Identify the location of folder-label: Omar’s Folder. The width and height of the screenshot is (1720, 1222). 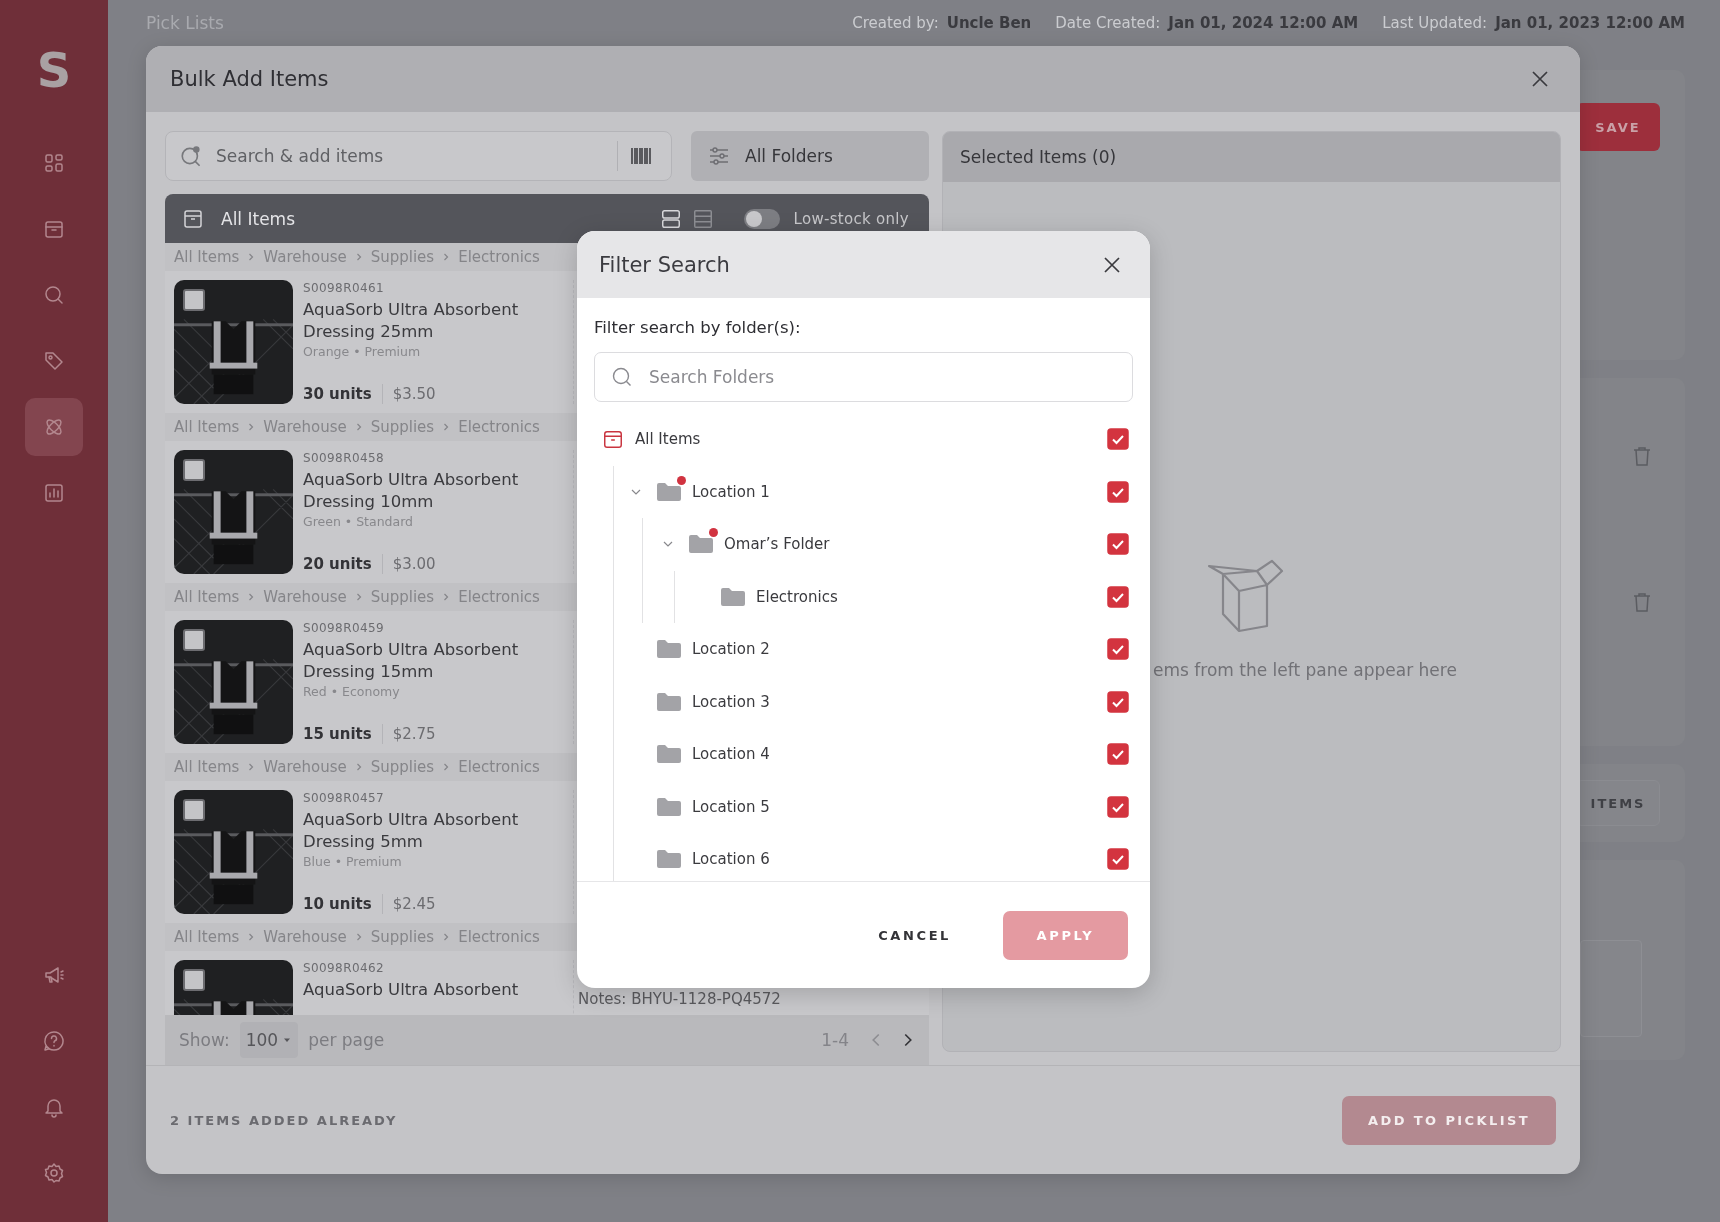
(777, 544).